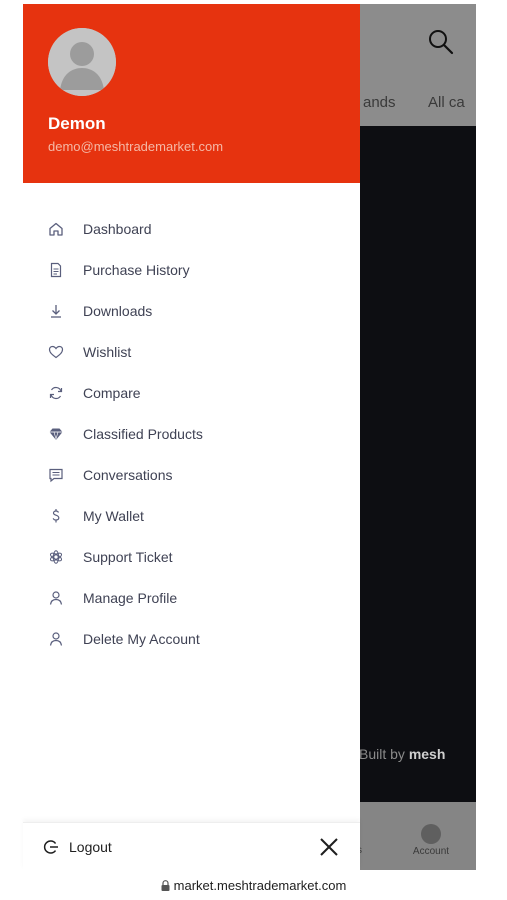 Image resolution: width=507 pixels, height=900 pixels. Describe the element at coordinates (441, 42) in the screenshot. I see `search-icon` at that location.